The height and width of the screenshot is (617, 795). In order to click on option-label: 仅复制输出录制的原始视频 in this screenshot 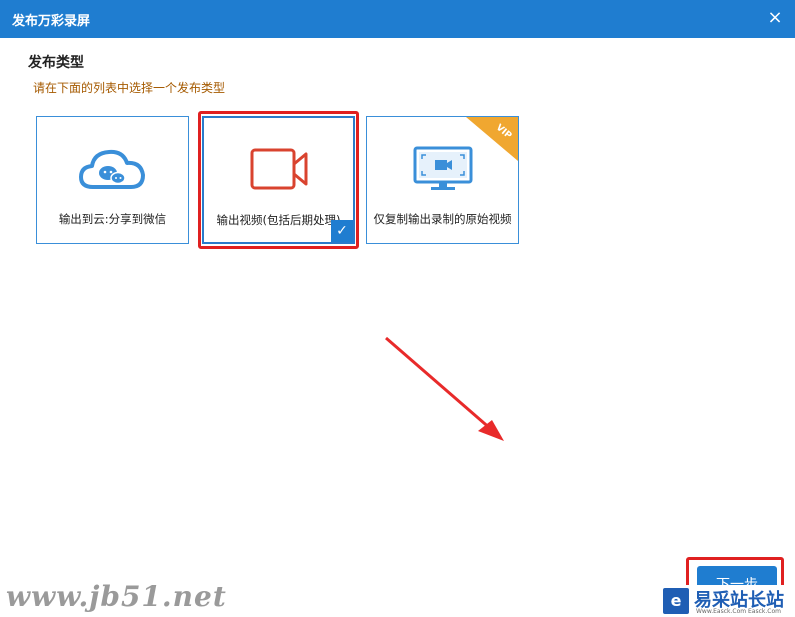, I will do `click(442, 219)`.